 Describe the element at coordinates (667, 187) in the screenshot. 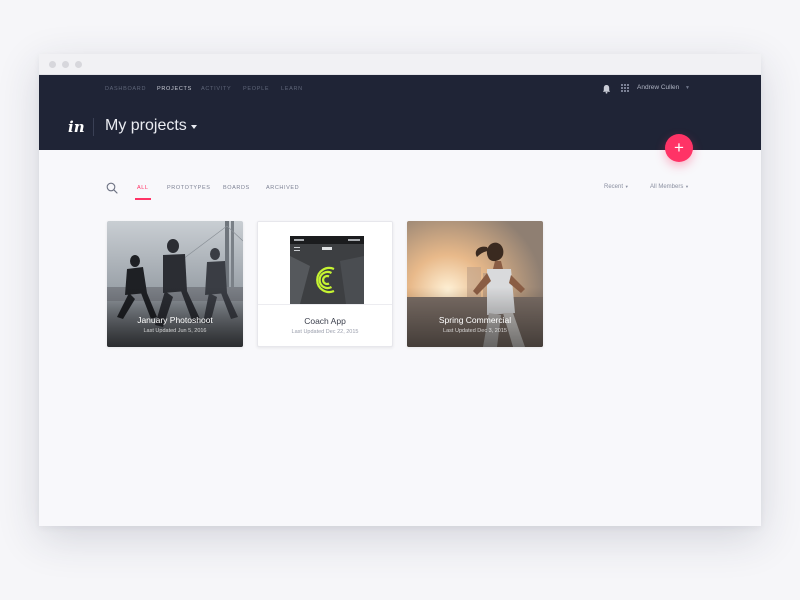

I see `members-label: All Members` at that location.